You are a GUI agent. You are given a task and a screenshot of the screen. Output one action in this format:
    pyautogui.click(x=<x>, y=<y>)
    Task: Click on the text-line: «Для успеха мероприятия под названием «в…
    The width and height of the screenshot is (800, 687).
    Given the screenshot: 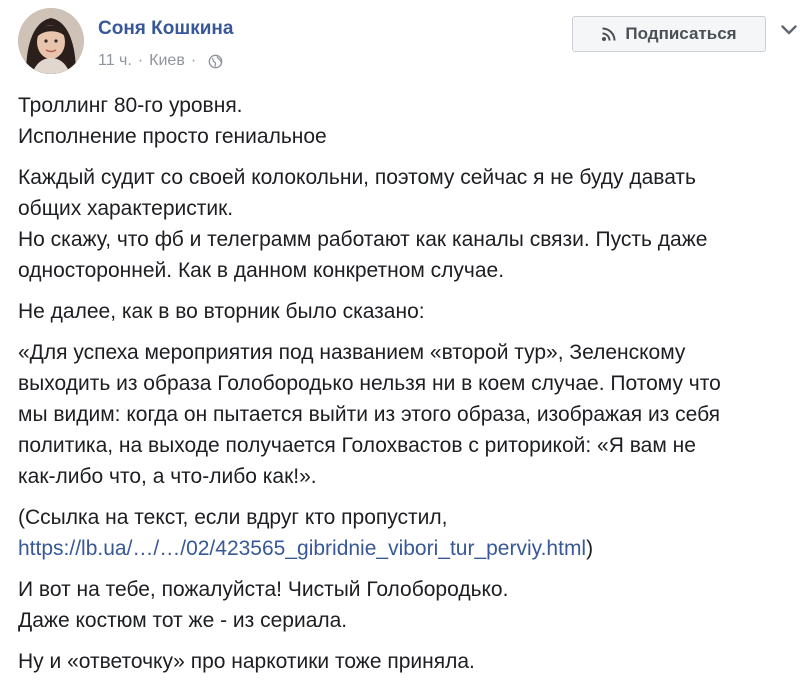 What is the action you would take?
    pyautogui.click(x=352, y=352)
    